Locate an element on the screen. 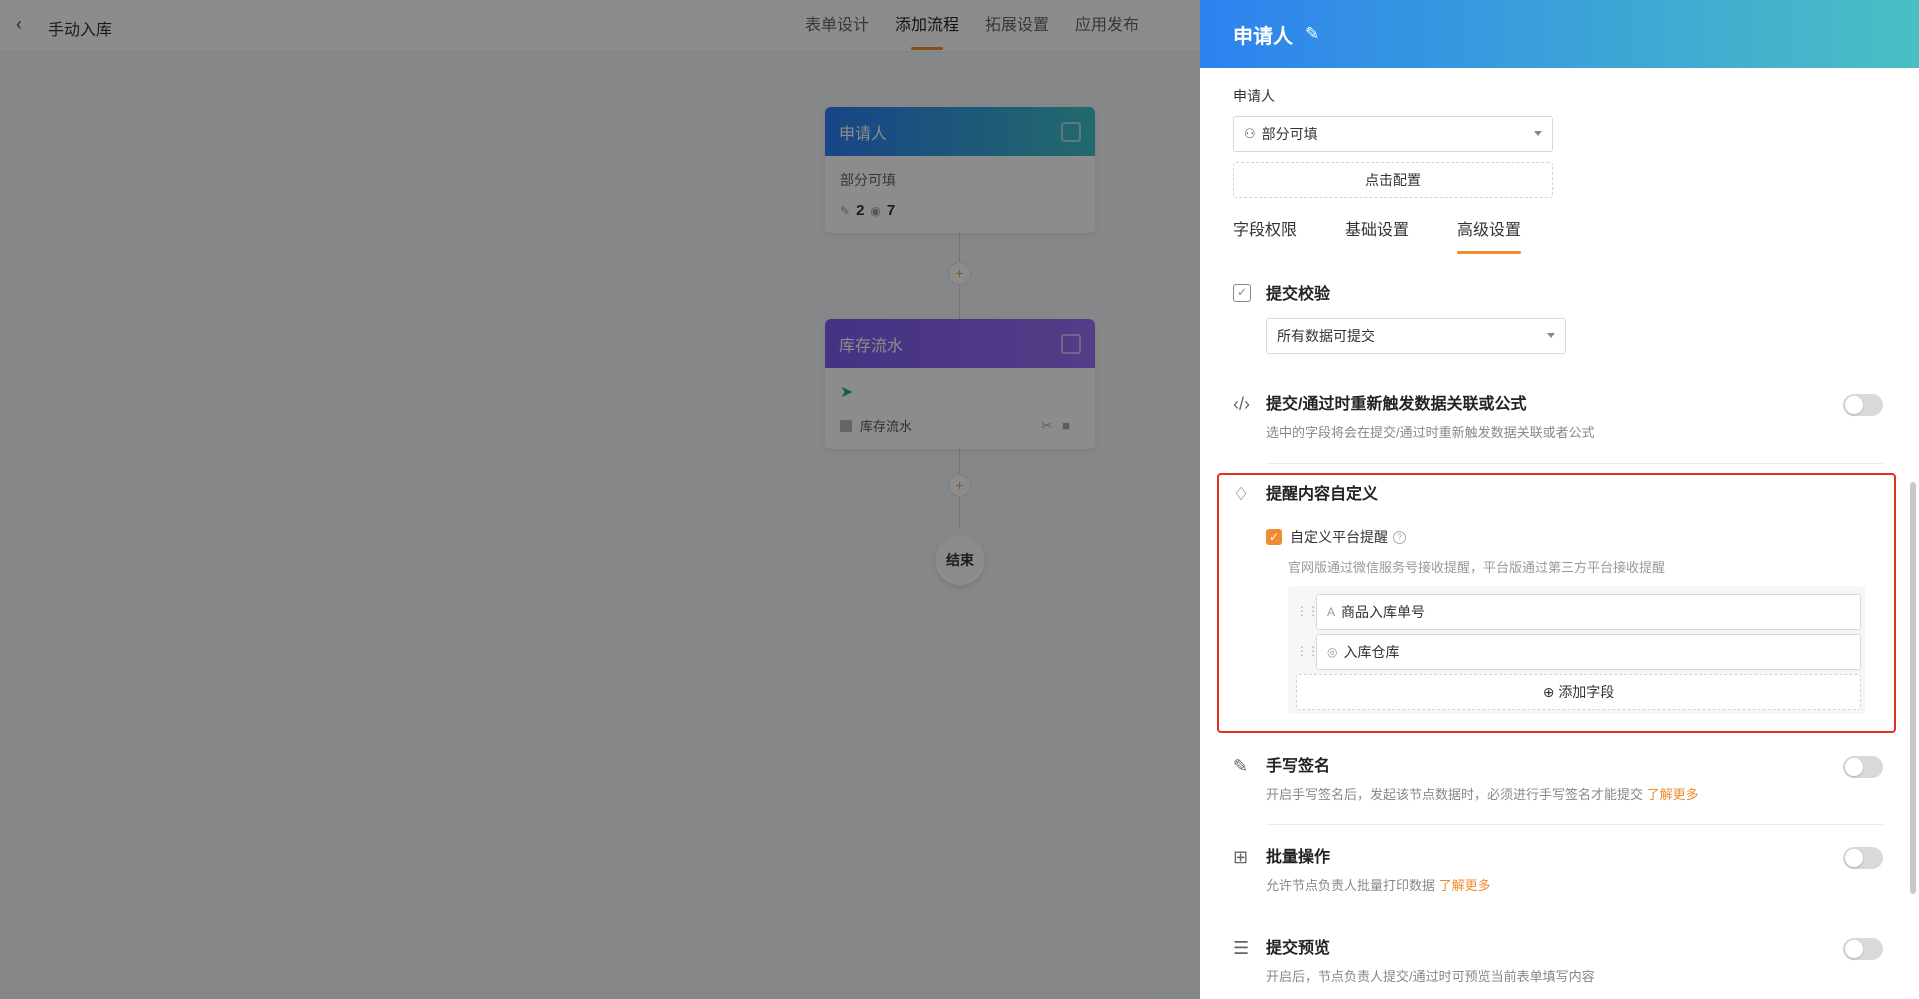  help-icon: ? is located at coordinates (1399, 537).